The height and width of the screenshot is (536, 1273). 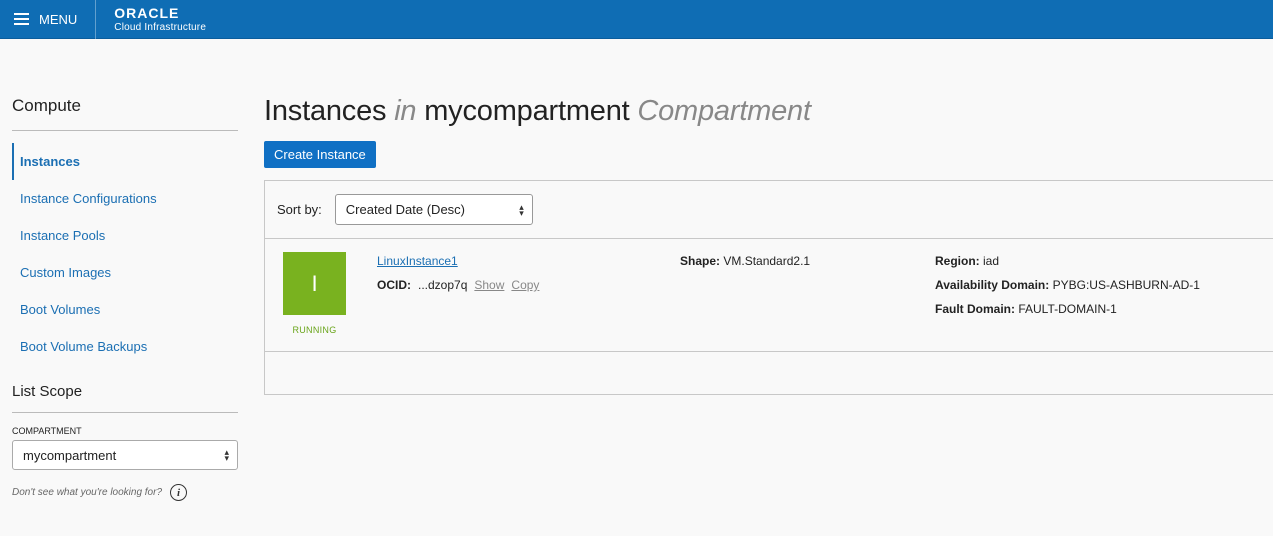 What do you see at coordinates (87, 492) in the screenshot?
I see `help-text: Don't see what you're looking for?` at bounding box center [87, 492].